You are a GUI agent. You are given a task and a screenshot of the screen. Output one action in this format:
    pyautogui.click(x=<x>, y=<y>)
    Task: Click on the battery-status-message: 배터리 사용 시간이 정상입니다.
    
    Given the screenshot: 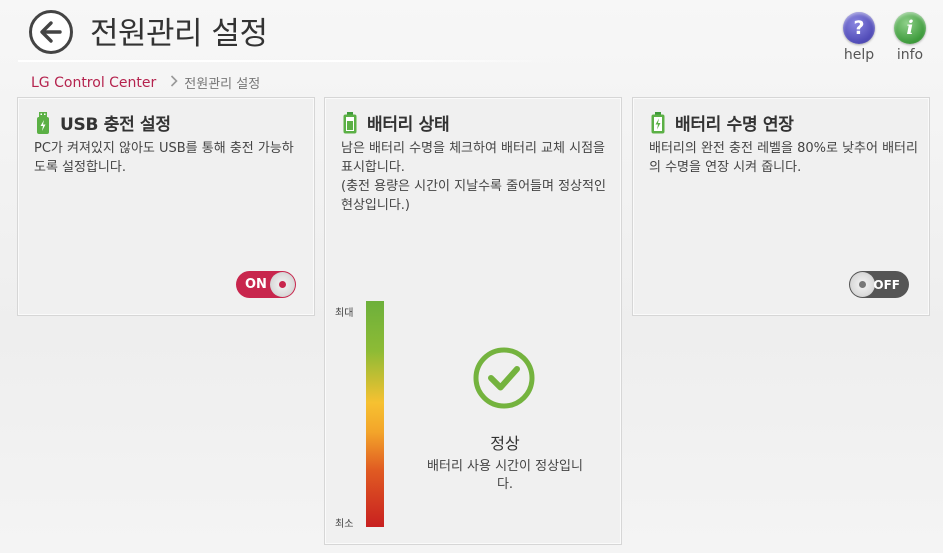 What is the action you would take?
    pyautogui.click(x=505, y=475)
    